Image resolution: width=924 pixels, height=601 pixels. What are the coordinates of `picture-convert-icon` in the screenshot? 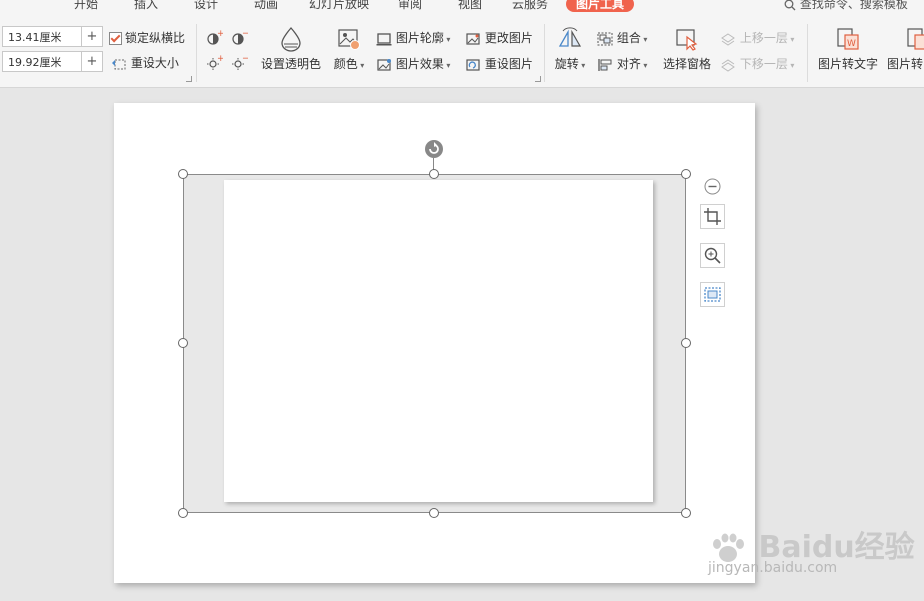 It's located at (915, 39).